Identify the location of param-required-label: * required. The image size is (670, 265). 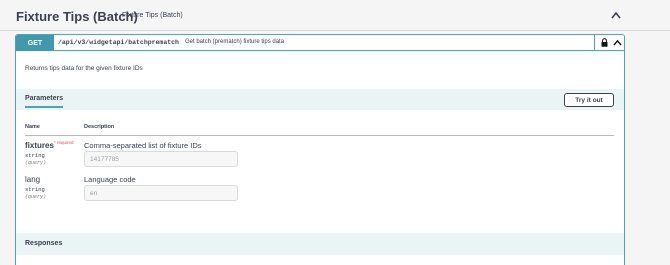
(64, 142).